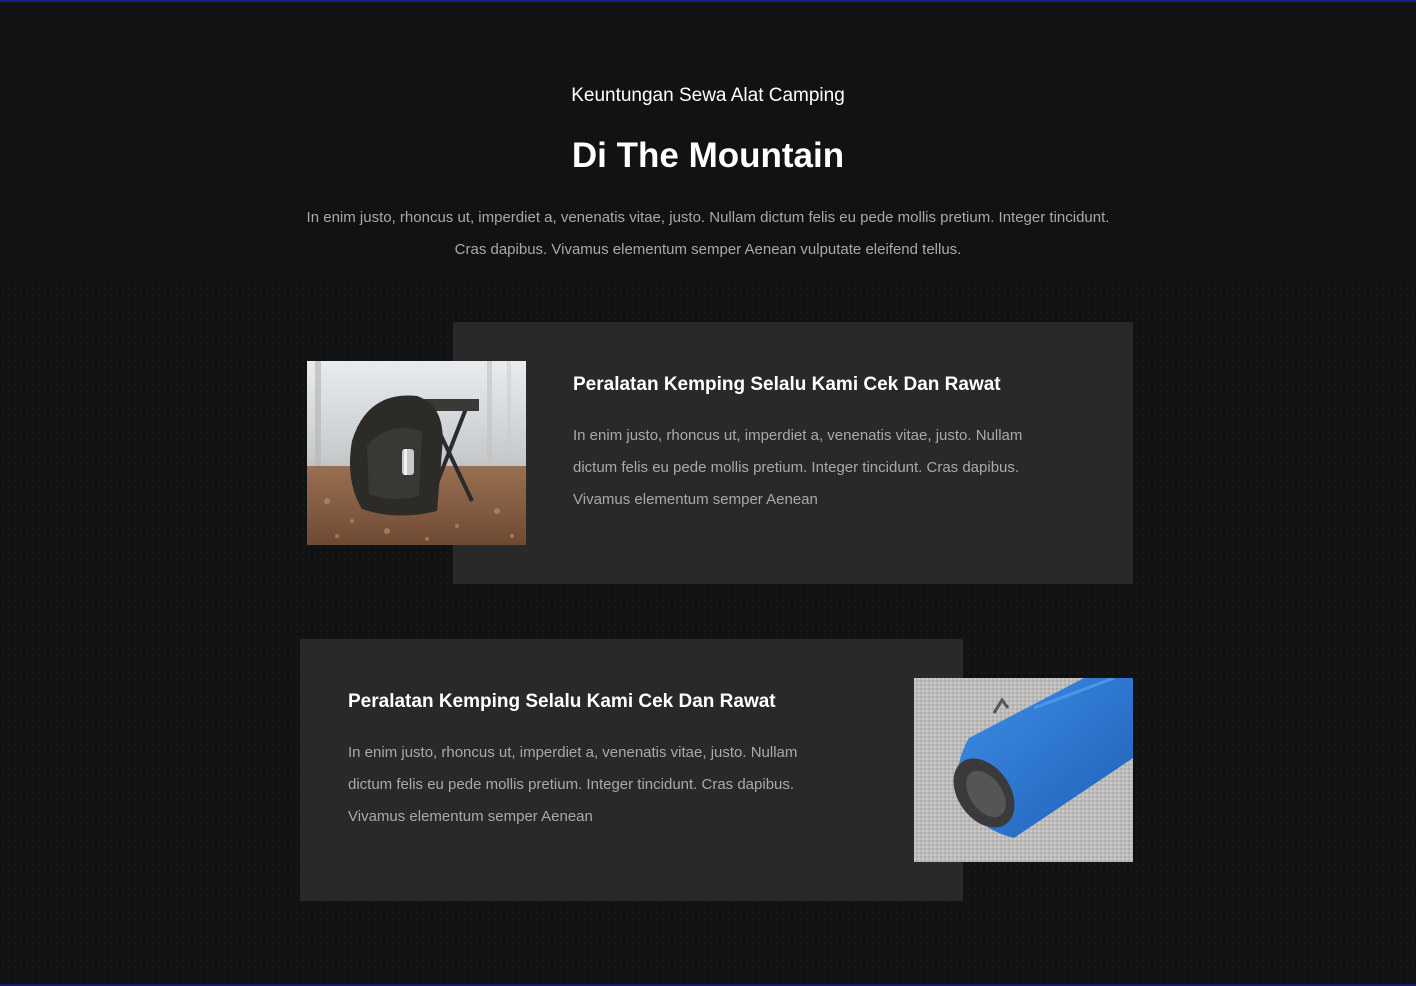  Describe the element at coordinates (708, 95) in the screenshot. I see `section-eyebrow: Keuntungan Sewa Alat Camping` at that location.